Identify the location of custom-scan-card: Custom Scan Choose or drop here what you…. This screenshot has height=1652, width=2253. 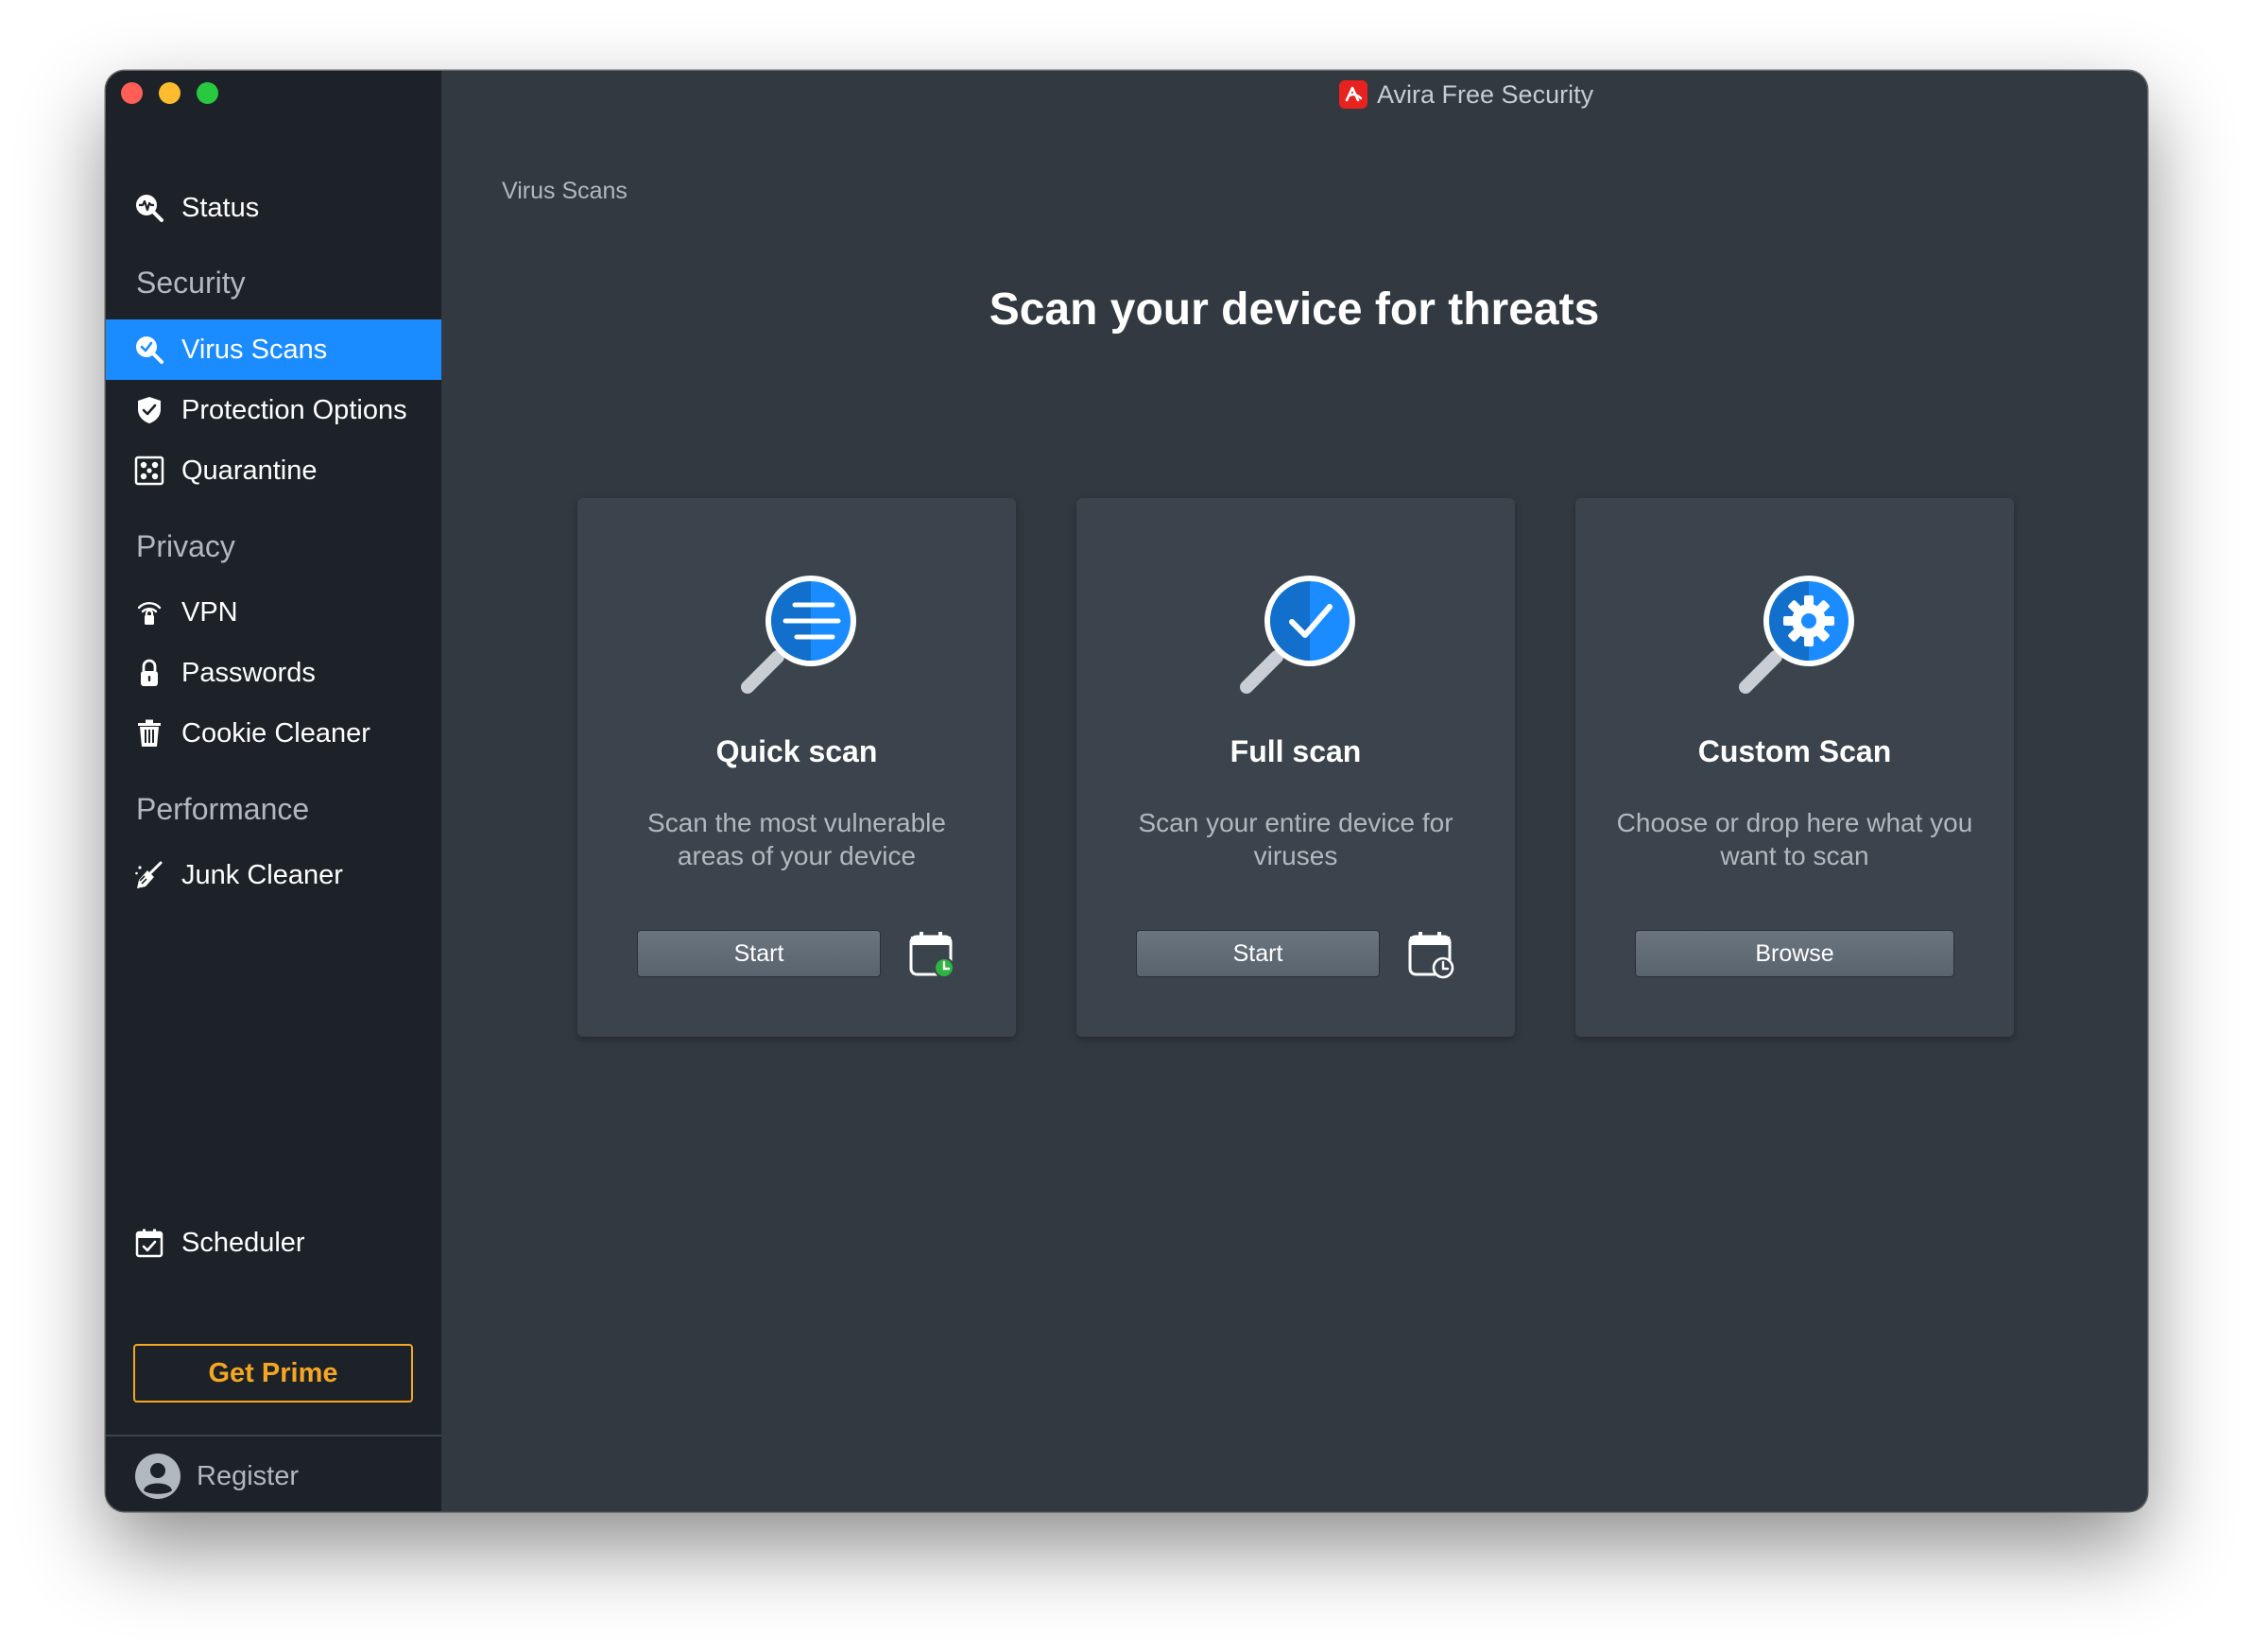
(1795, 767).